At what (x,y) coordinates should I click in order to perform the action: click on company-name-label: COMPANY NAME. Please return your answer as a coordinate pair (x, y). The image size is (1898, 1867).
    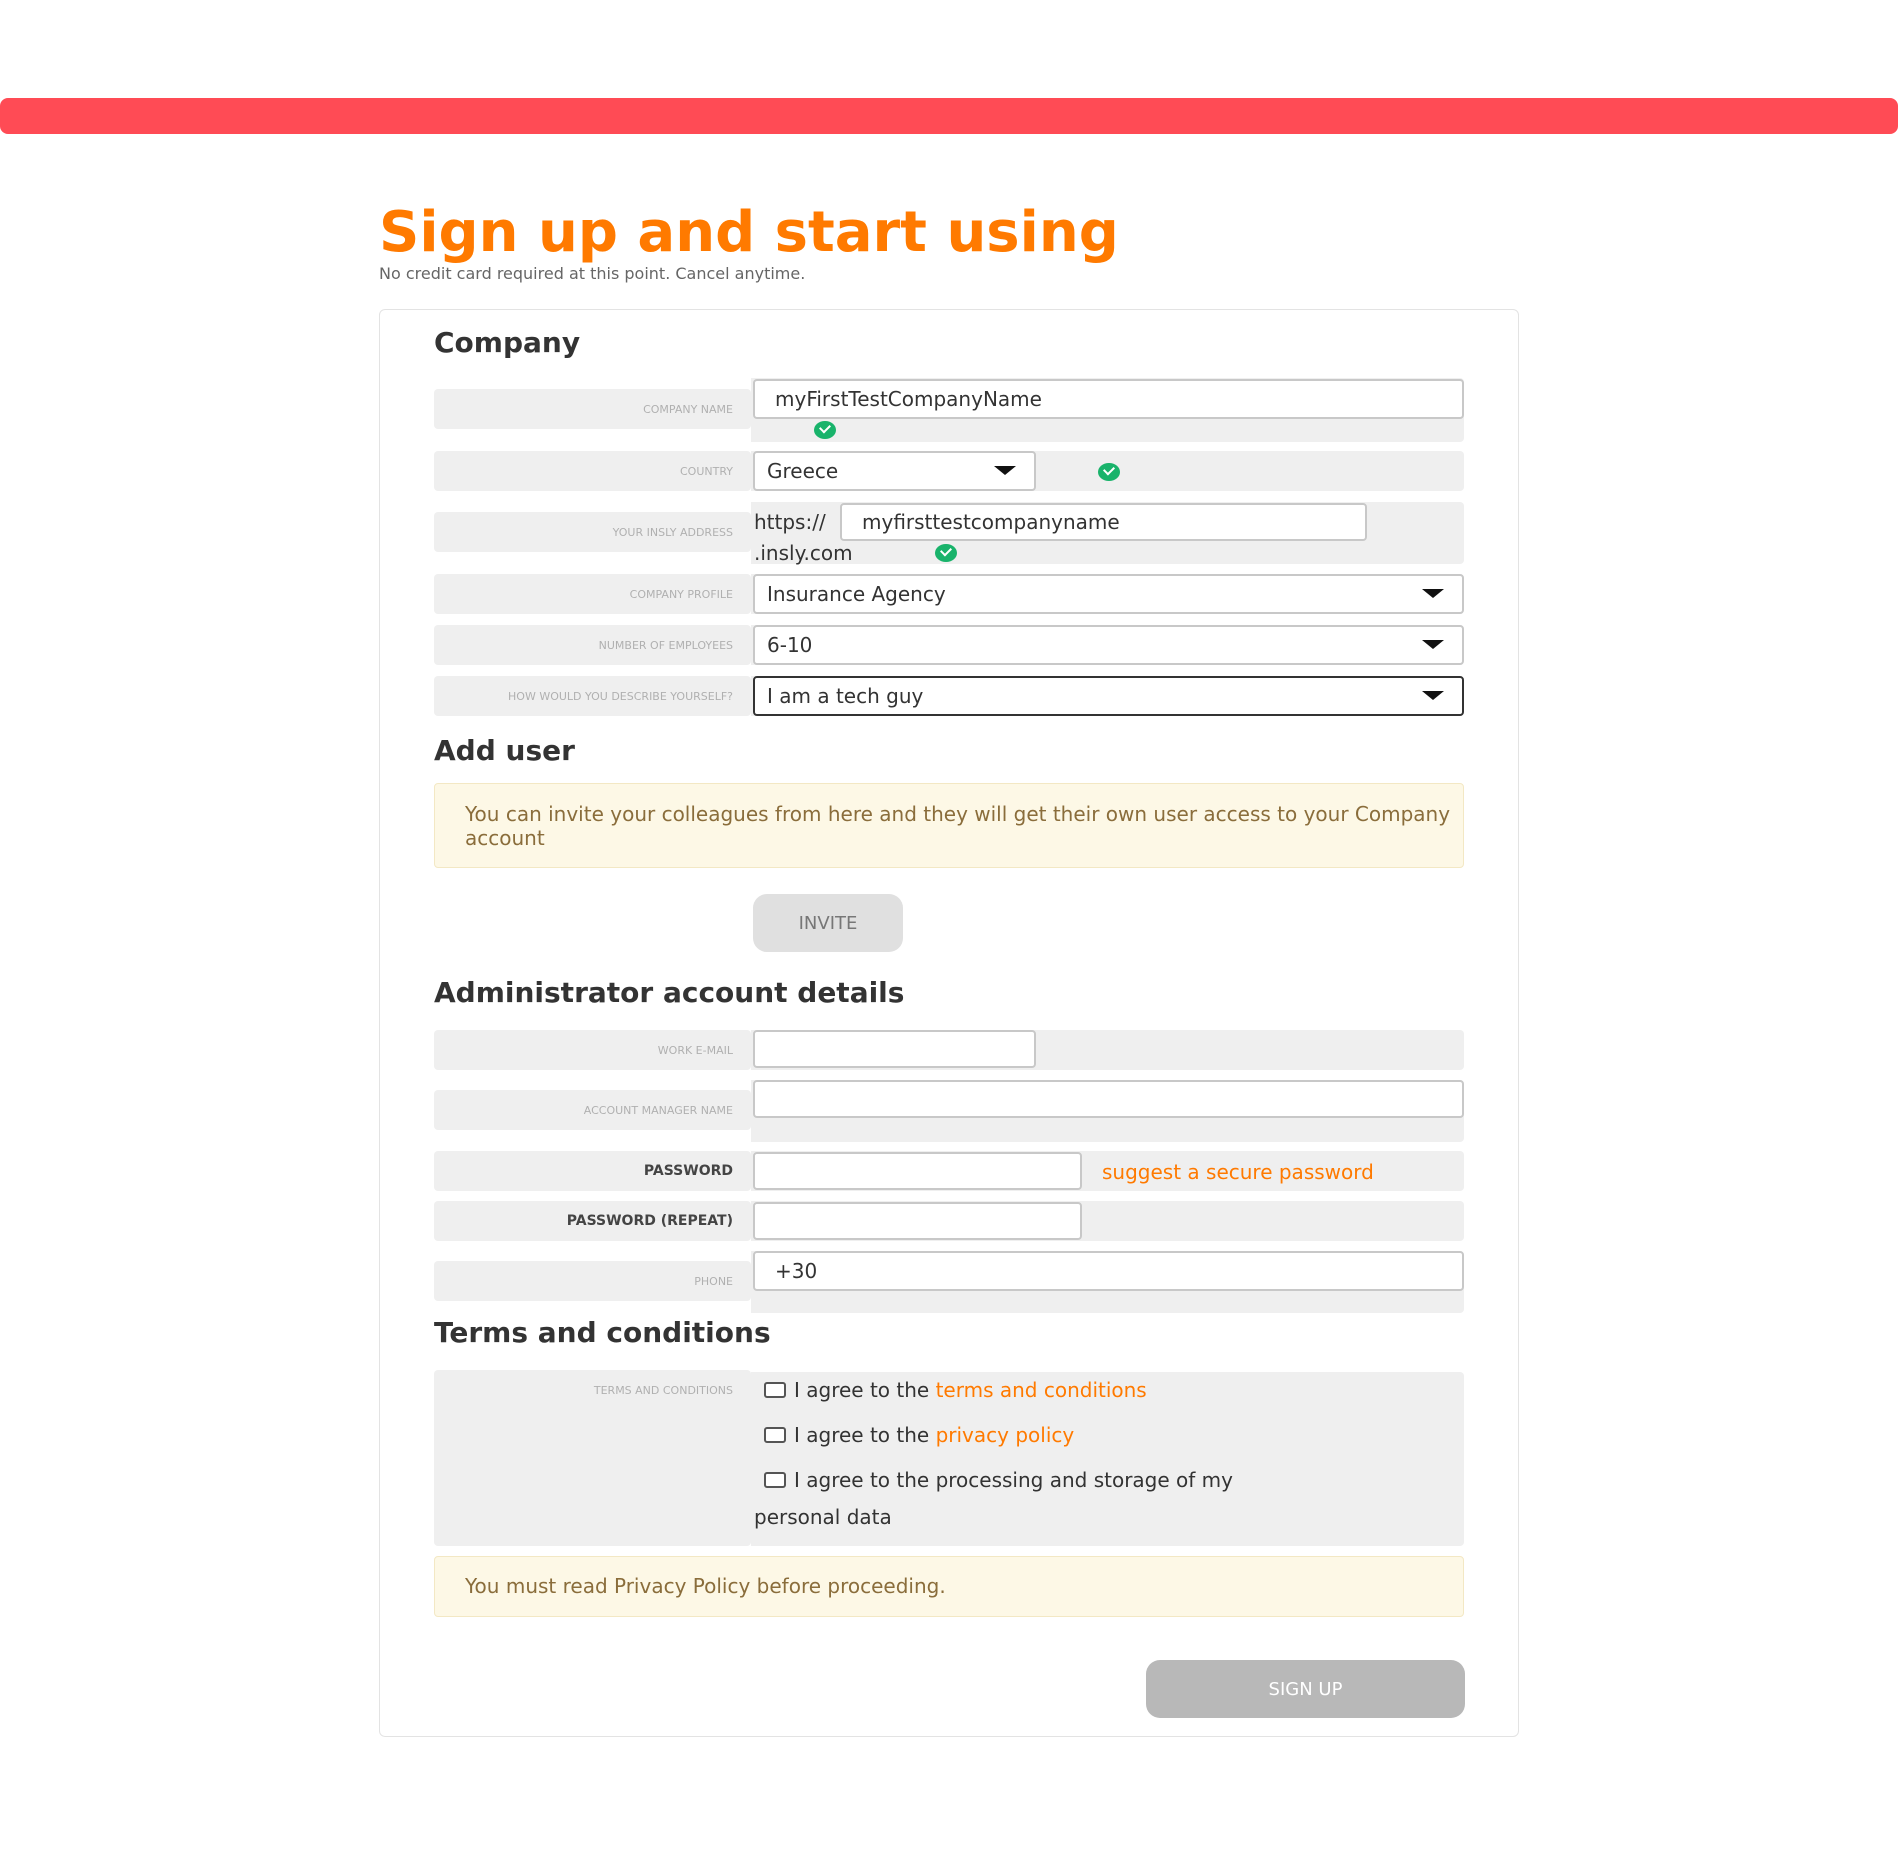
    Looking at the image, I should click on (592, 409).